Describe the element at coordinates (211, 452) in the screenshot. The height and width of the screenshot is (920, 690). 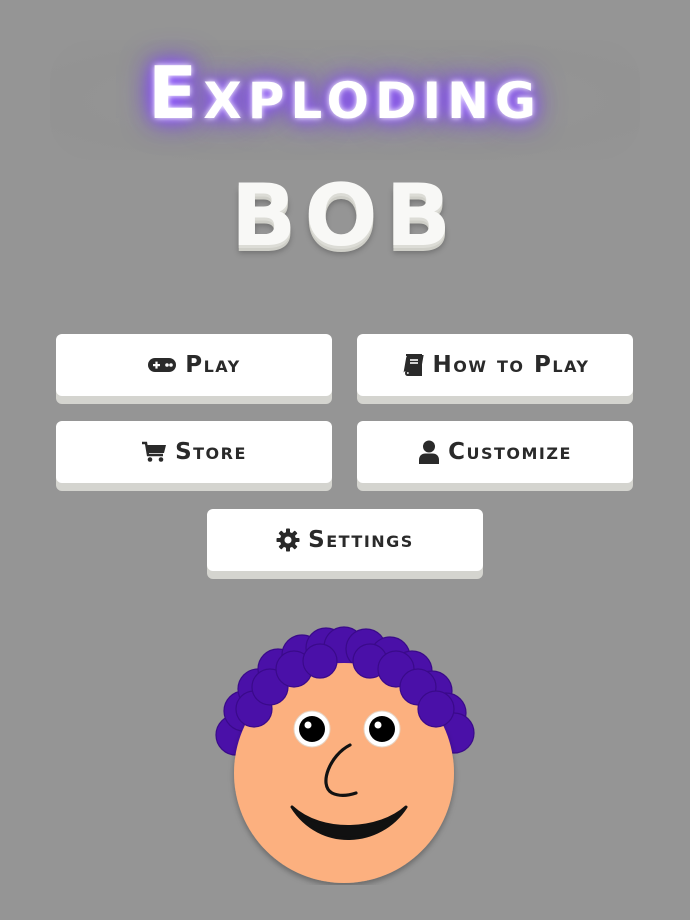
I see `store-button-label: Store` at that location.